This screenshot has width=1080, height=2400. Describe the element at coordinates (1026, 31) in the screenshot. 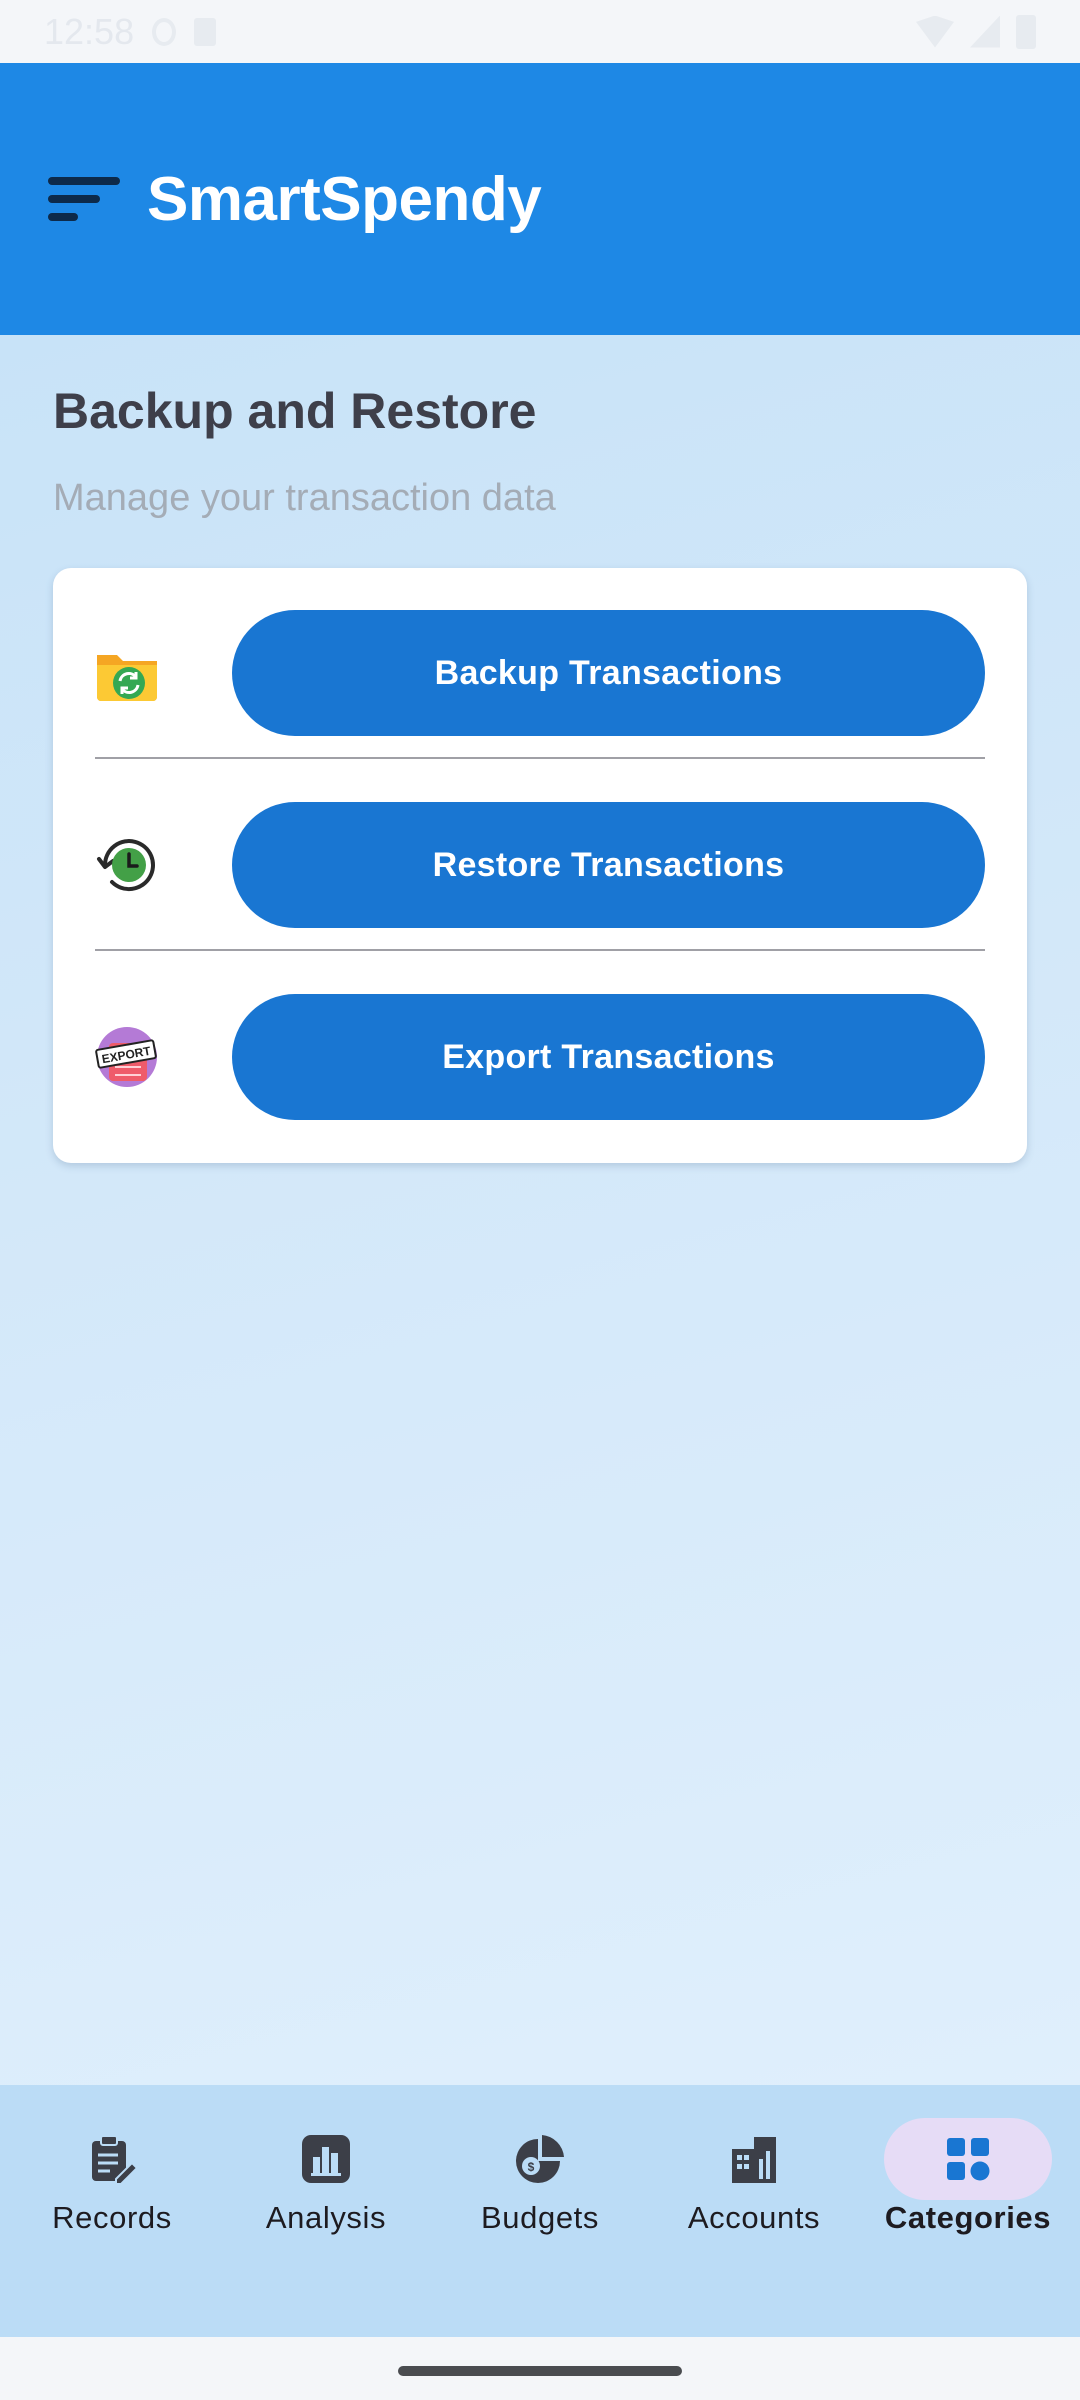

I see `battery-icon` at that location.